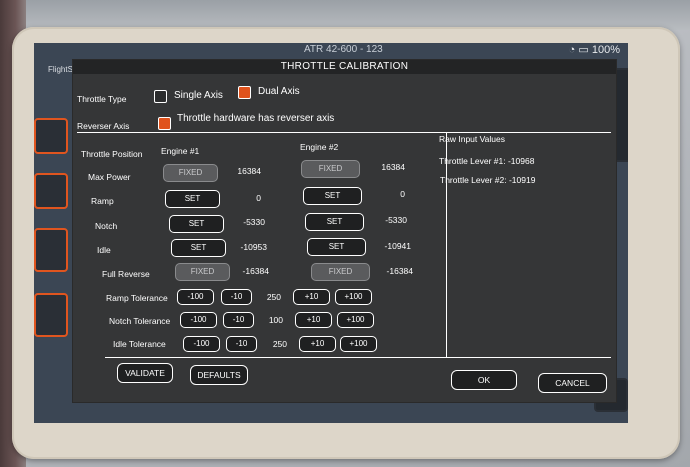  I want to click on notch-tolerance-minus-100-button: -100, so click(198, 320).